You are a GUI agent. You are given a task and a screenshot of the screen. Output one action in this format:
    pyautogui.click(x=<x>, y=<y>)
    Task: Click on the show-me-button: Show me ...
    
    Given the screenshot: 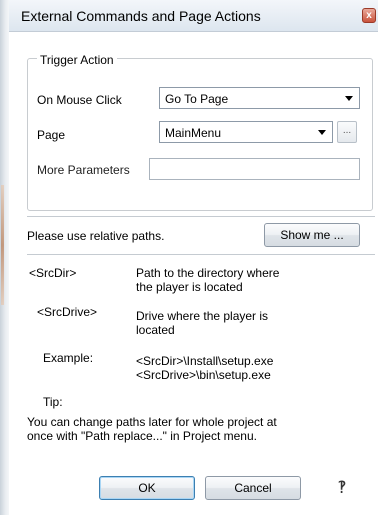 What is the action you would take?
    pyautogui.click(x=312, y=235)
    